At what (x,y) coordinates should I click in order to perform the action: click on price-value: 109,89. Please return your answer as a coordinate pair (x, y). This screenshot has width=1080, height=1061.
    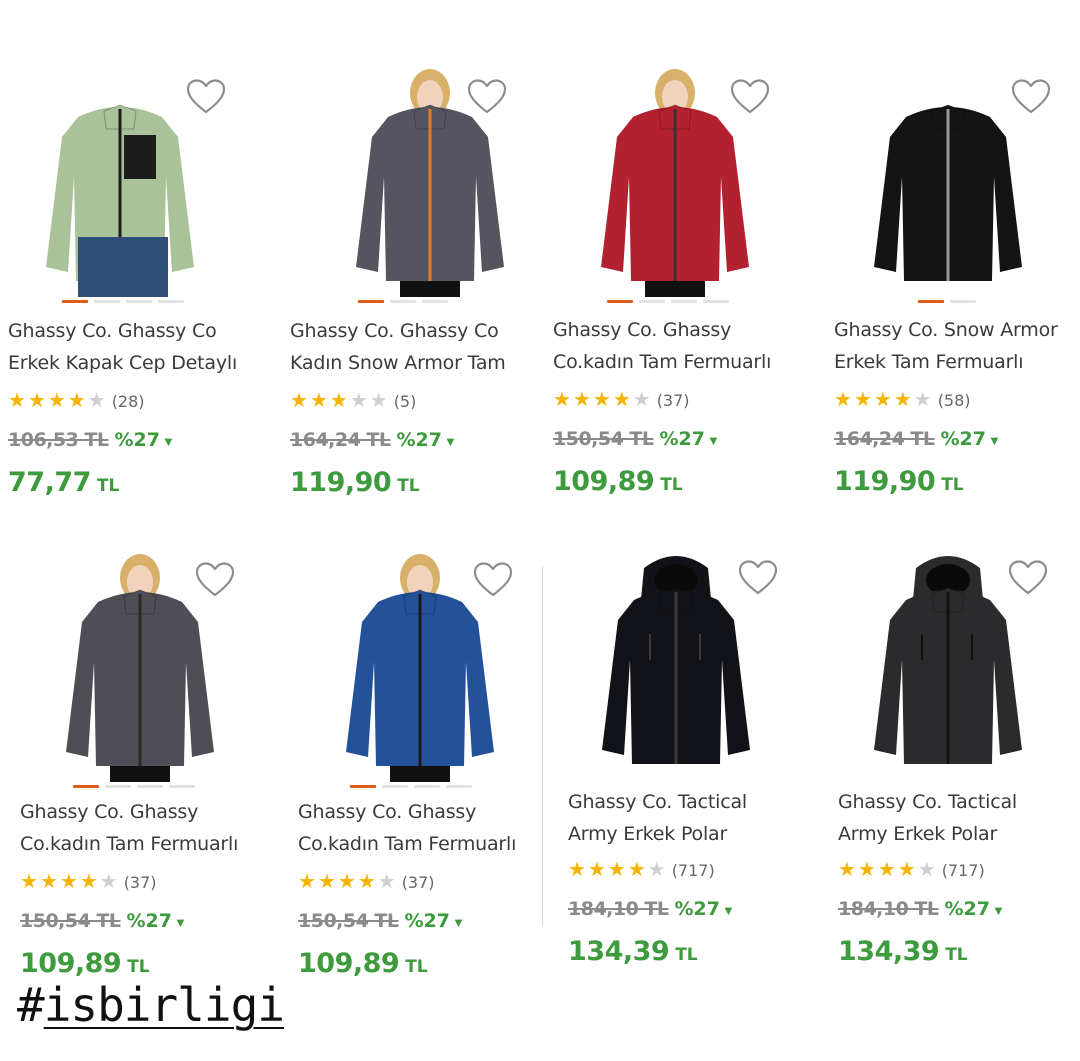
    Looking at the image, I should click on (604, 481).